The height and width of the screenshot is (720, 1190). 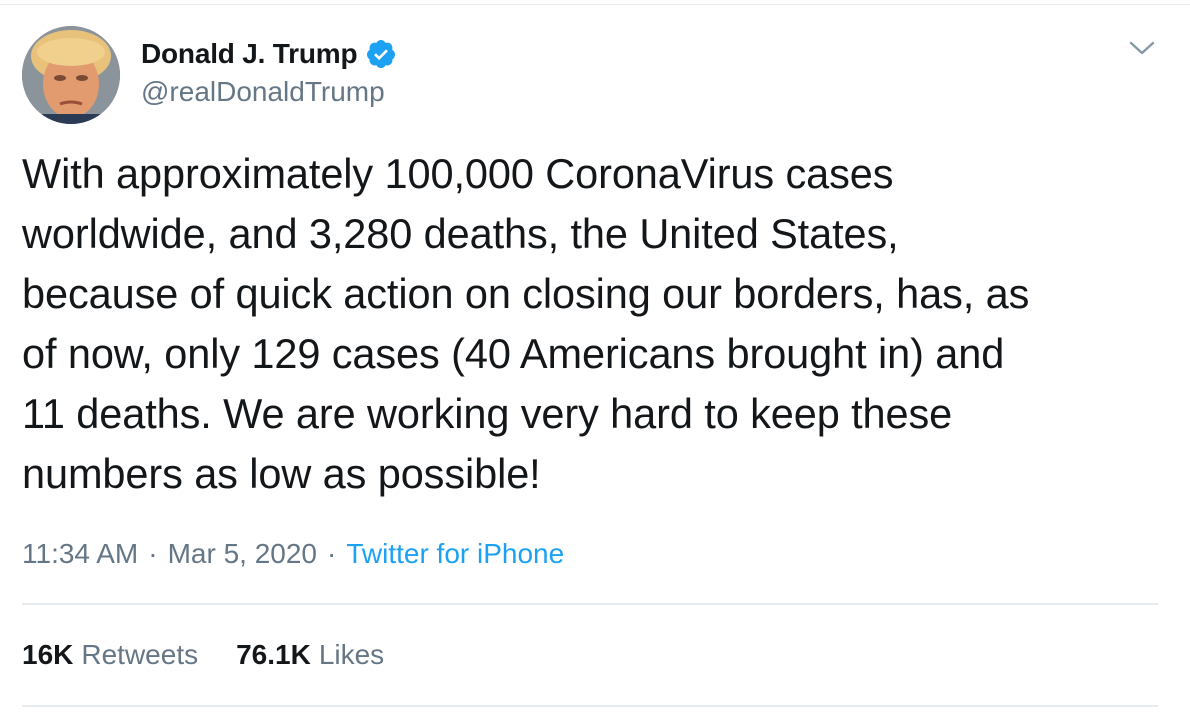 What do you see at coordinates (48, 654) in the screenshot?
I see `retweets-count: 16K` at bounding box center [48, 654].